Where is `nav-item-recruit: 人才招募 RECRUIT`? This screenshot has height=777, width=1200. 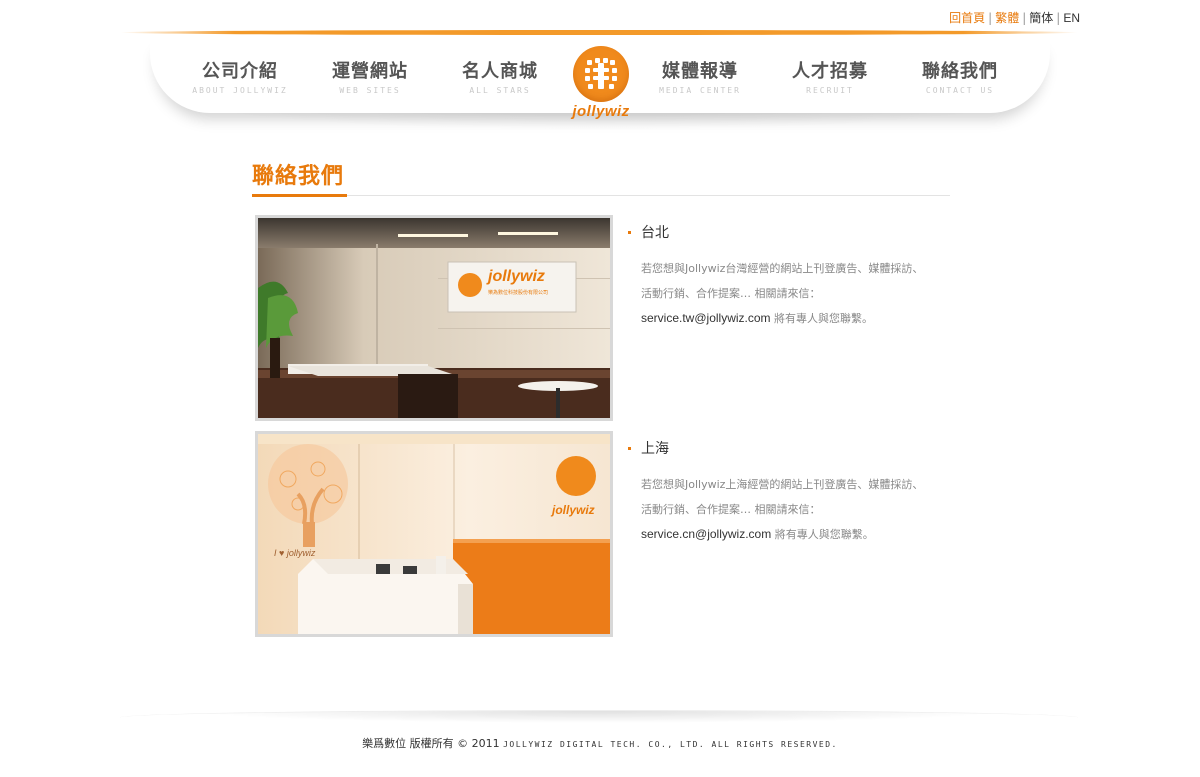 nav-item-recruit: 人才招募 RECRUIT is located at coordinates (830, 76).